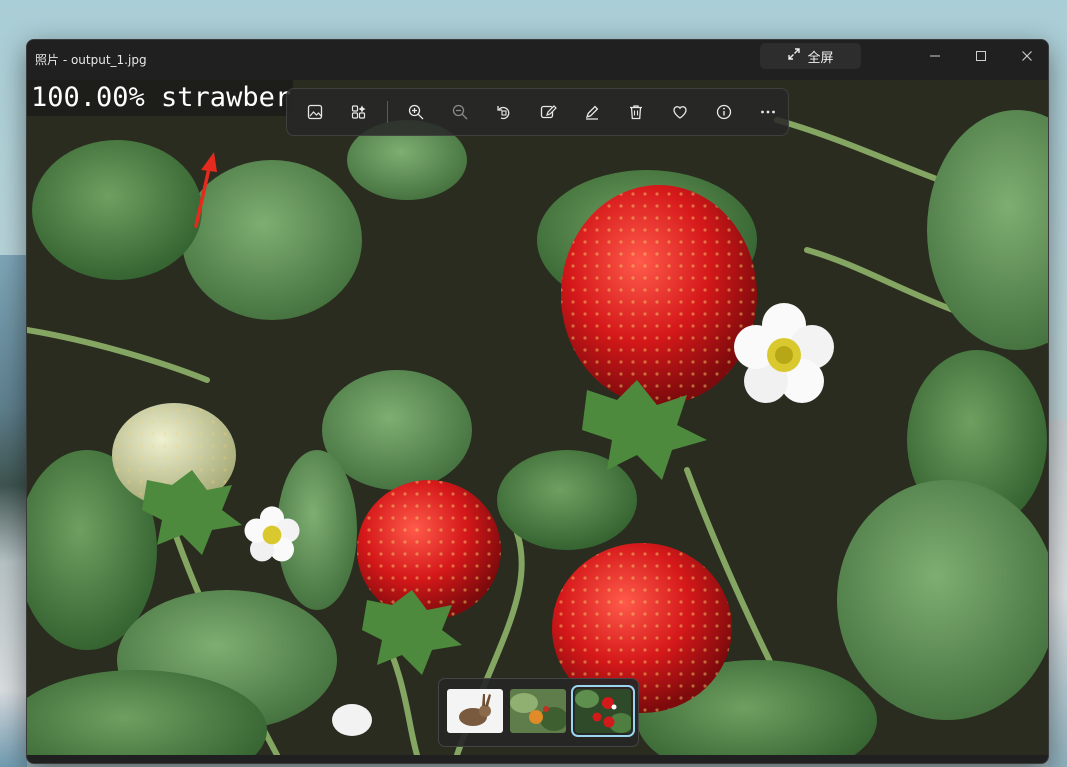 Image resolution: width=1067 pixels, height=767 pixels. Describe the element at coordinates (537, 60) in the screenshot. I see `title-bar: 照片 - output_1.jpg 全屏` at that location.